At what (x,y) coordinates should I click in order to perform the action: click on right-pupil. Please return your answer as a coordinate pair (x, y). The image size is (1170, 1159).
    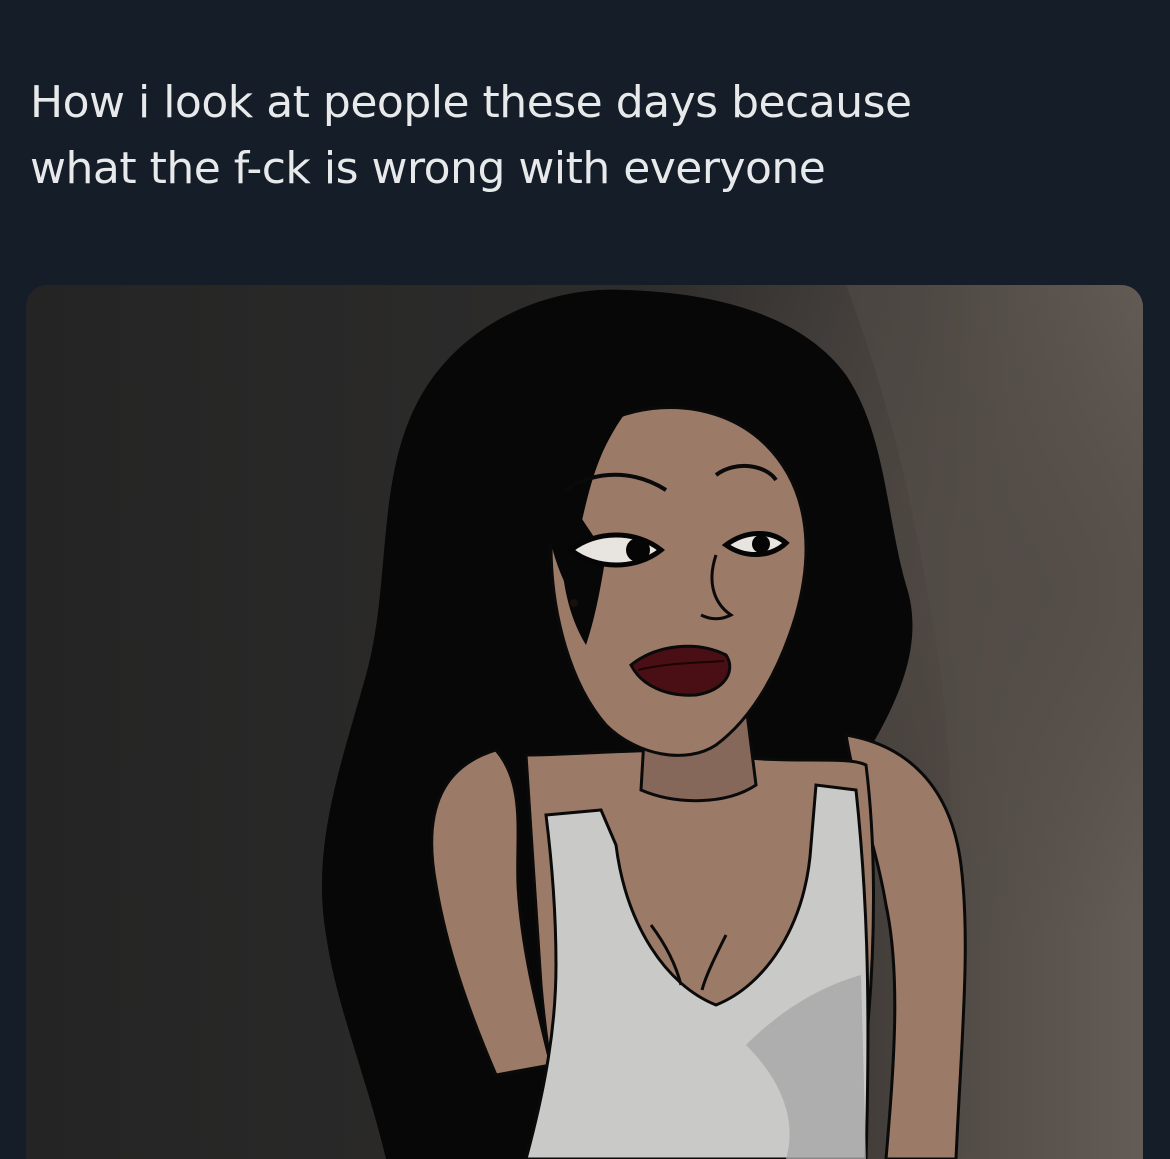
    Looking at the image, I should click on (761, 544).